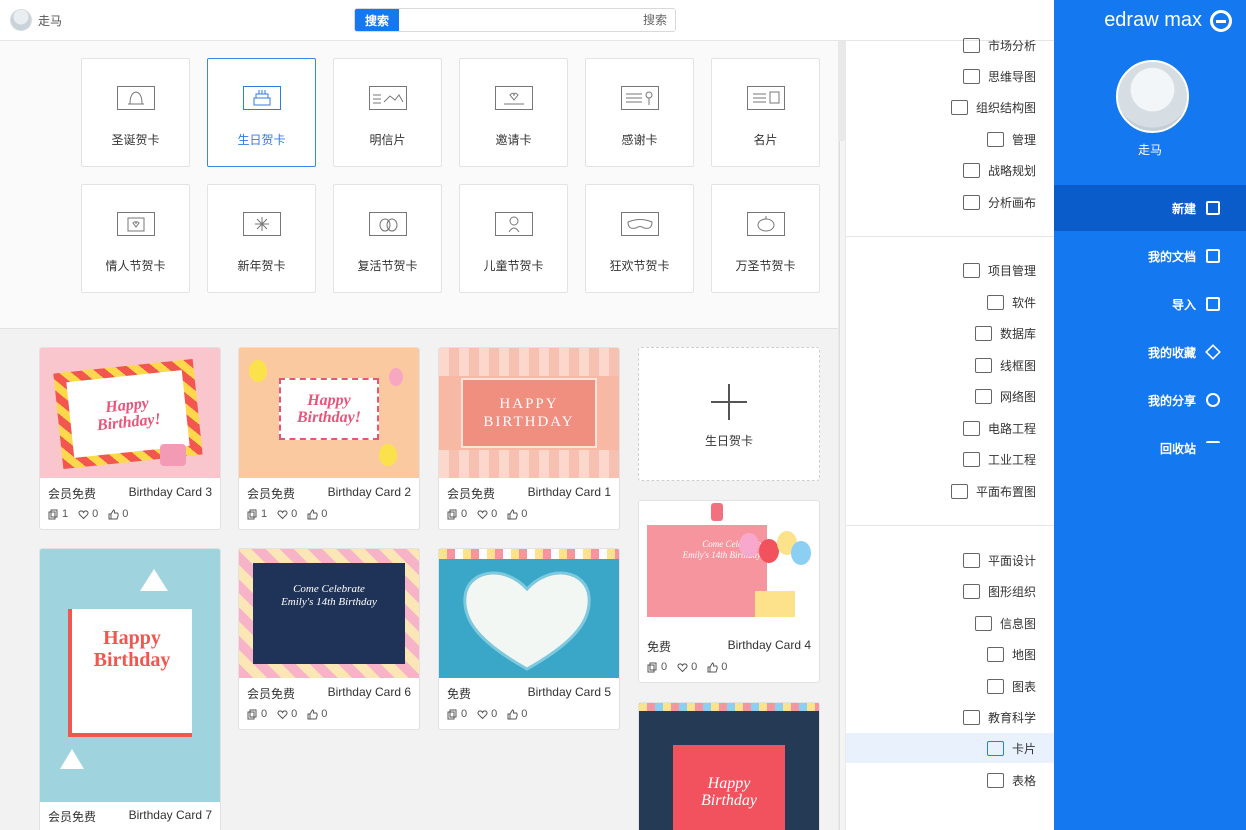 The image size is (1246, 830). I want to click on catlist-item: 信息图, so click(1005, 623).